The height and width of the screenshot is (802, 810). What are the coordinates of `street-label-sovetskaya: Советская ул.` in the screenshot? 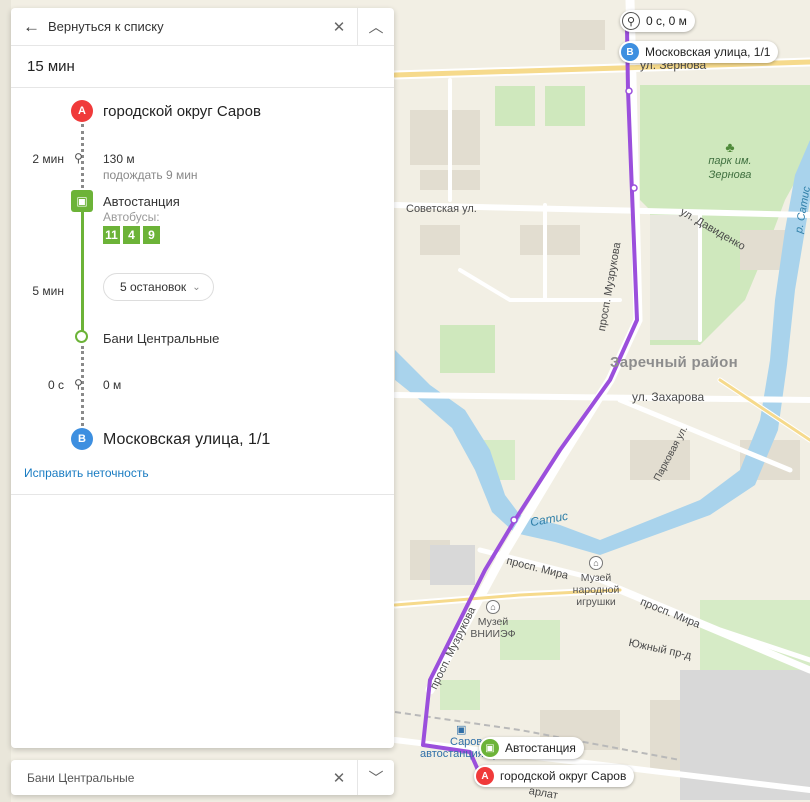 It's located at (441, 209).